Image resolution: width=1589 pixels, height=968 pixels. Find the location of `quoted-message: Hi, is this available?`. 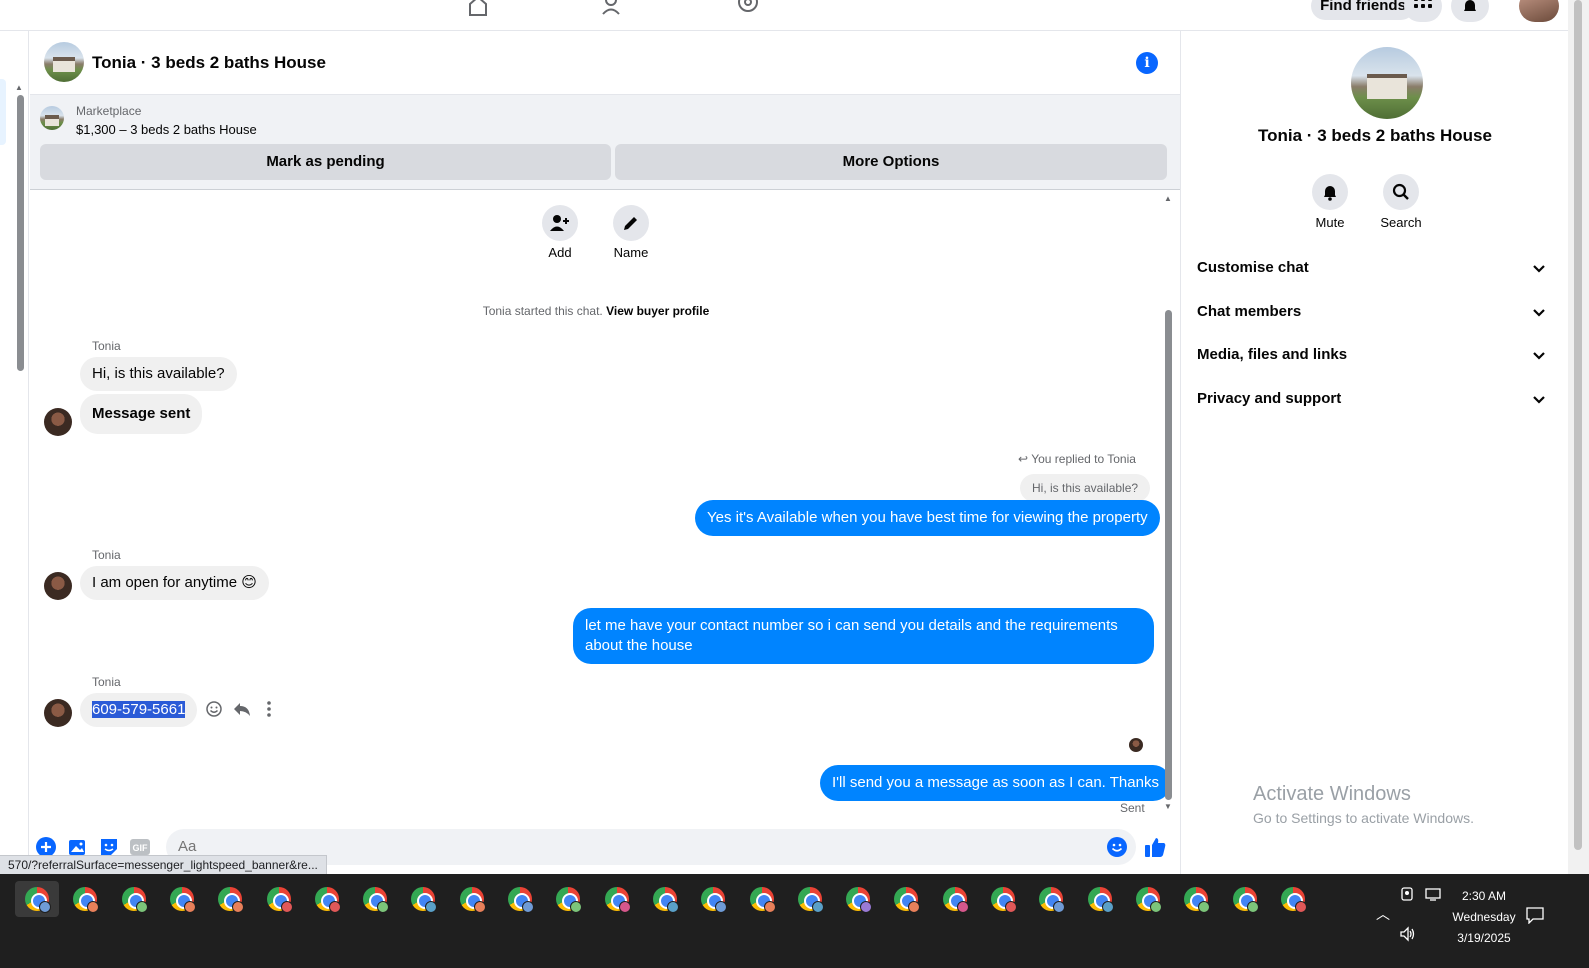

quoted-message: Hi, is this available? is located at coordinates (1085, 488).